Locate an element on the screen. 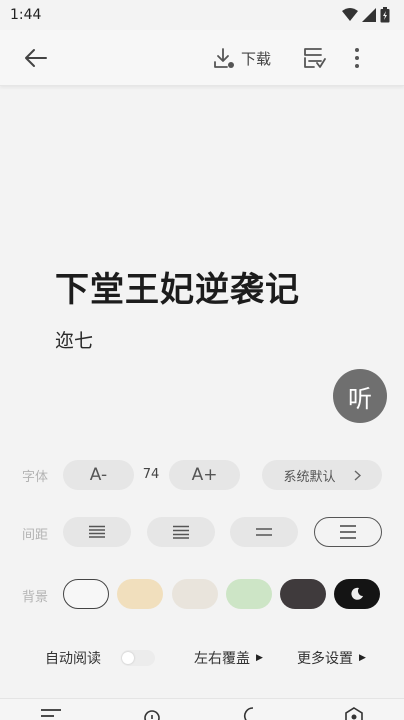  status-icons is located at coordinates (366, 15).